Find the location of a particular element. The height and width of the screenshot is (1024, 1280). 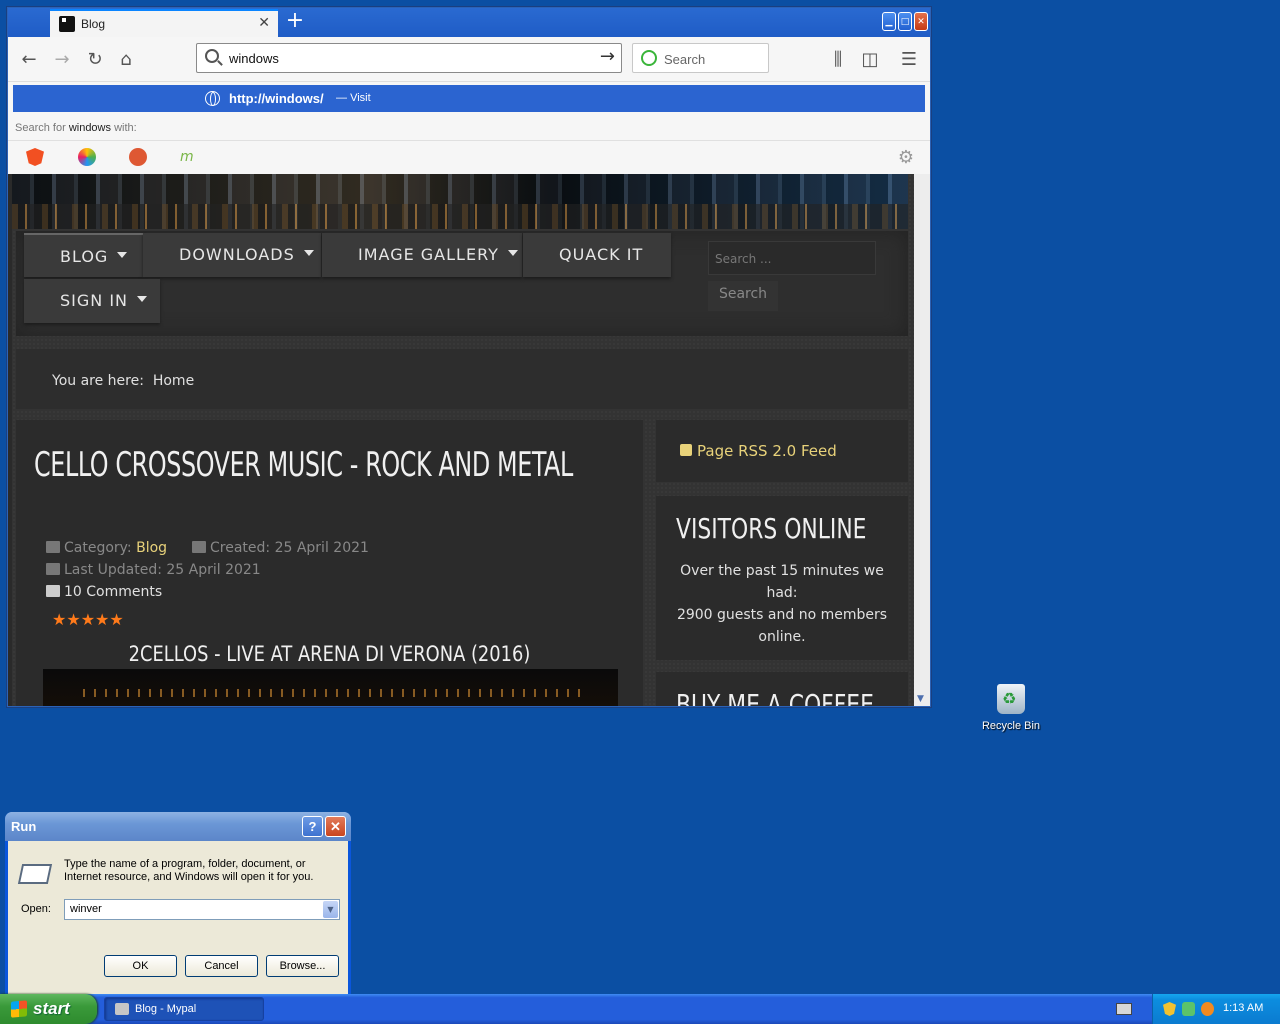

rss-icon is located at coordinates (686, 450).